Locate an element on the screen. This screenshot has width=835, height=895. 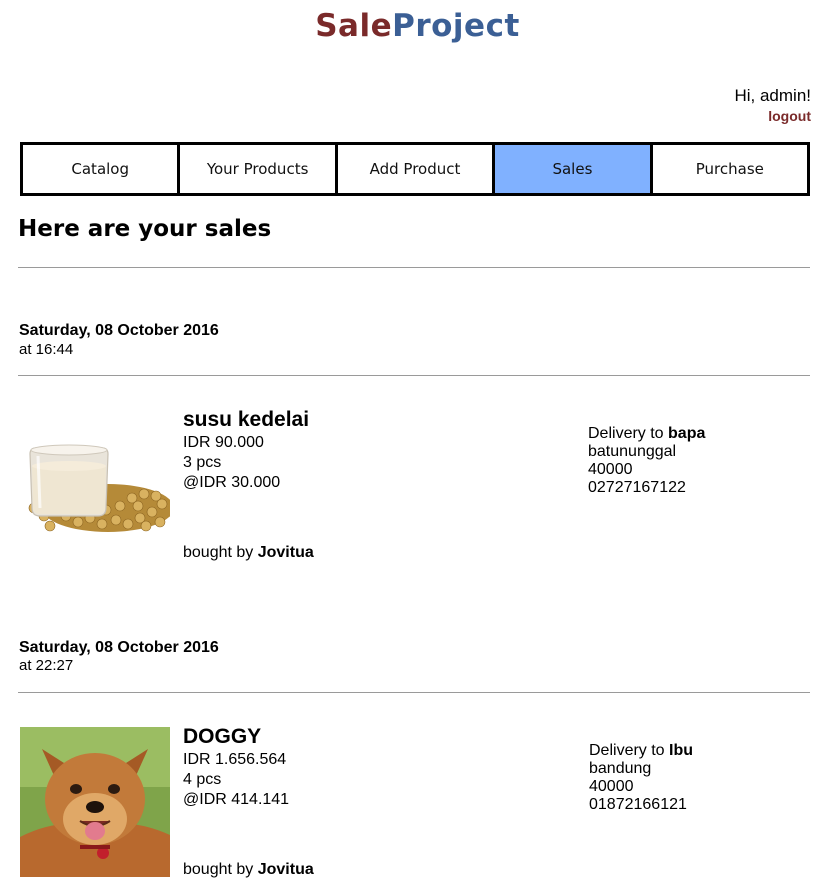
product-total: IDR 90.000 is located at coordinates (223, 442).